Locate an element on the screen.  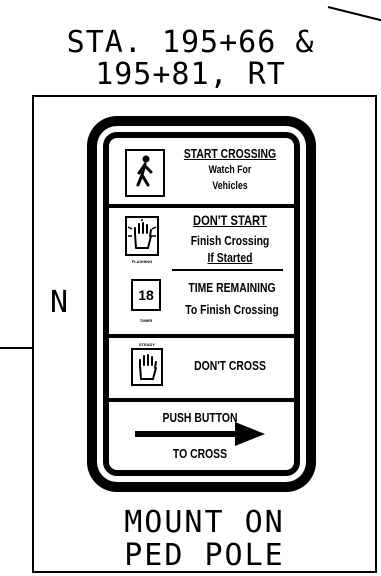
flashing-hand-box is located at coordinates (142, 236).